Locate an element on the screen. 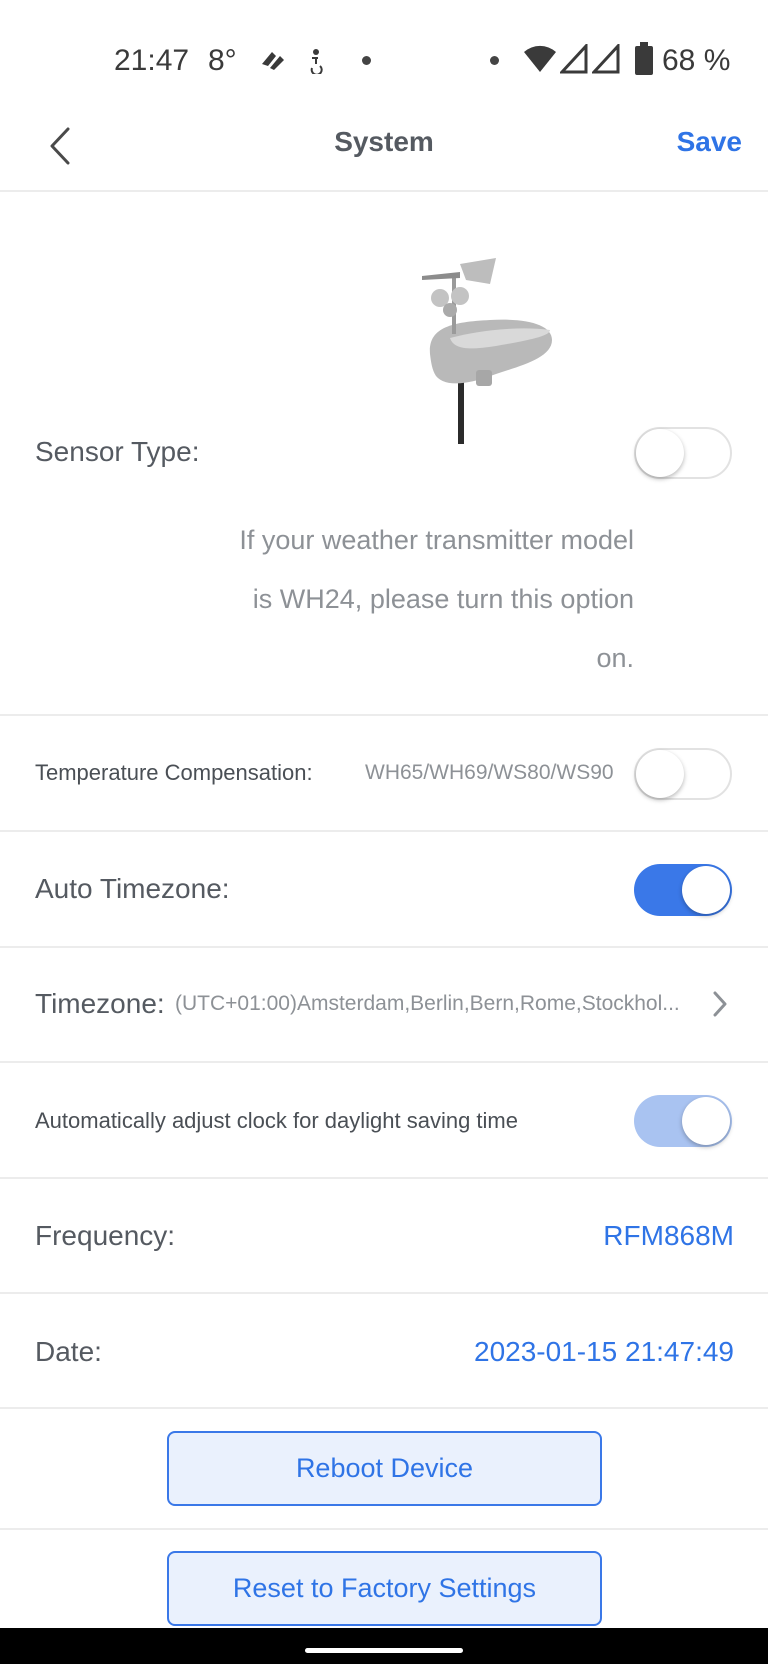 Image resolution: width=768 pixels, height=1664 pixels. notification-icon is located at coordinates (273, 61).